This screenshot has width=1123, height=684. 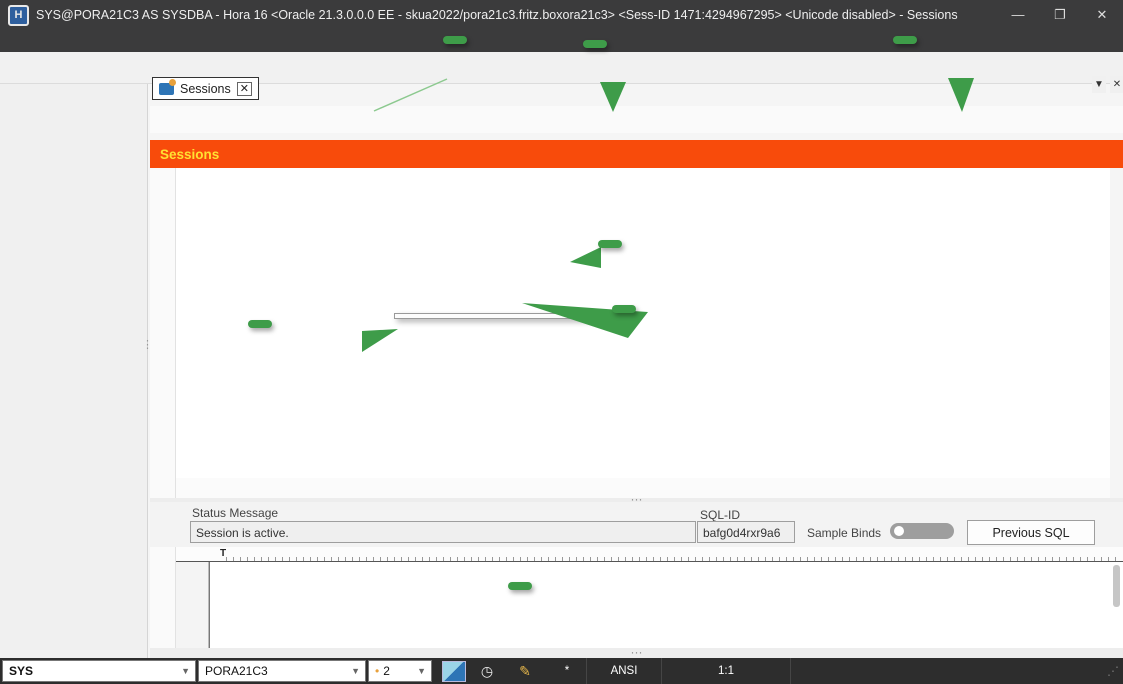 I want to click on alphabet-strip, so click(x=163, y=408).